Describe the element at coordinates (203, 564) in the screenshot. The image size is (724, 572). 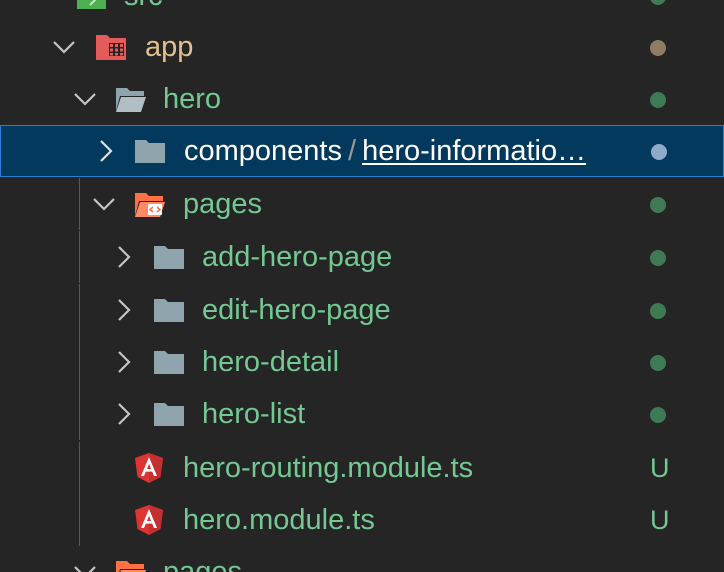
I see `tree-label-pages-bottom: pages` at that location.